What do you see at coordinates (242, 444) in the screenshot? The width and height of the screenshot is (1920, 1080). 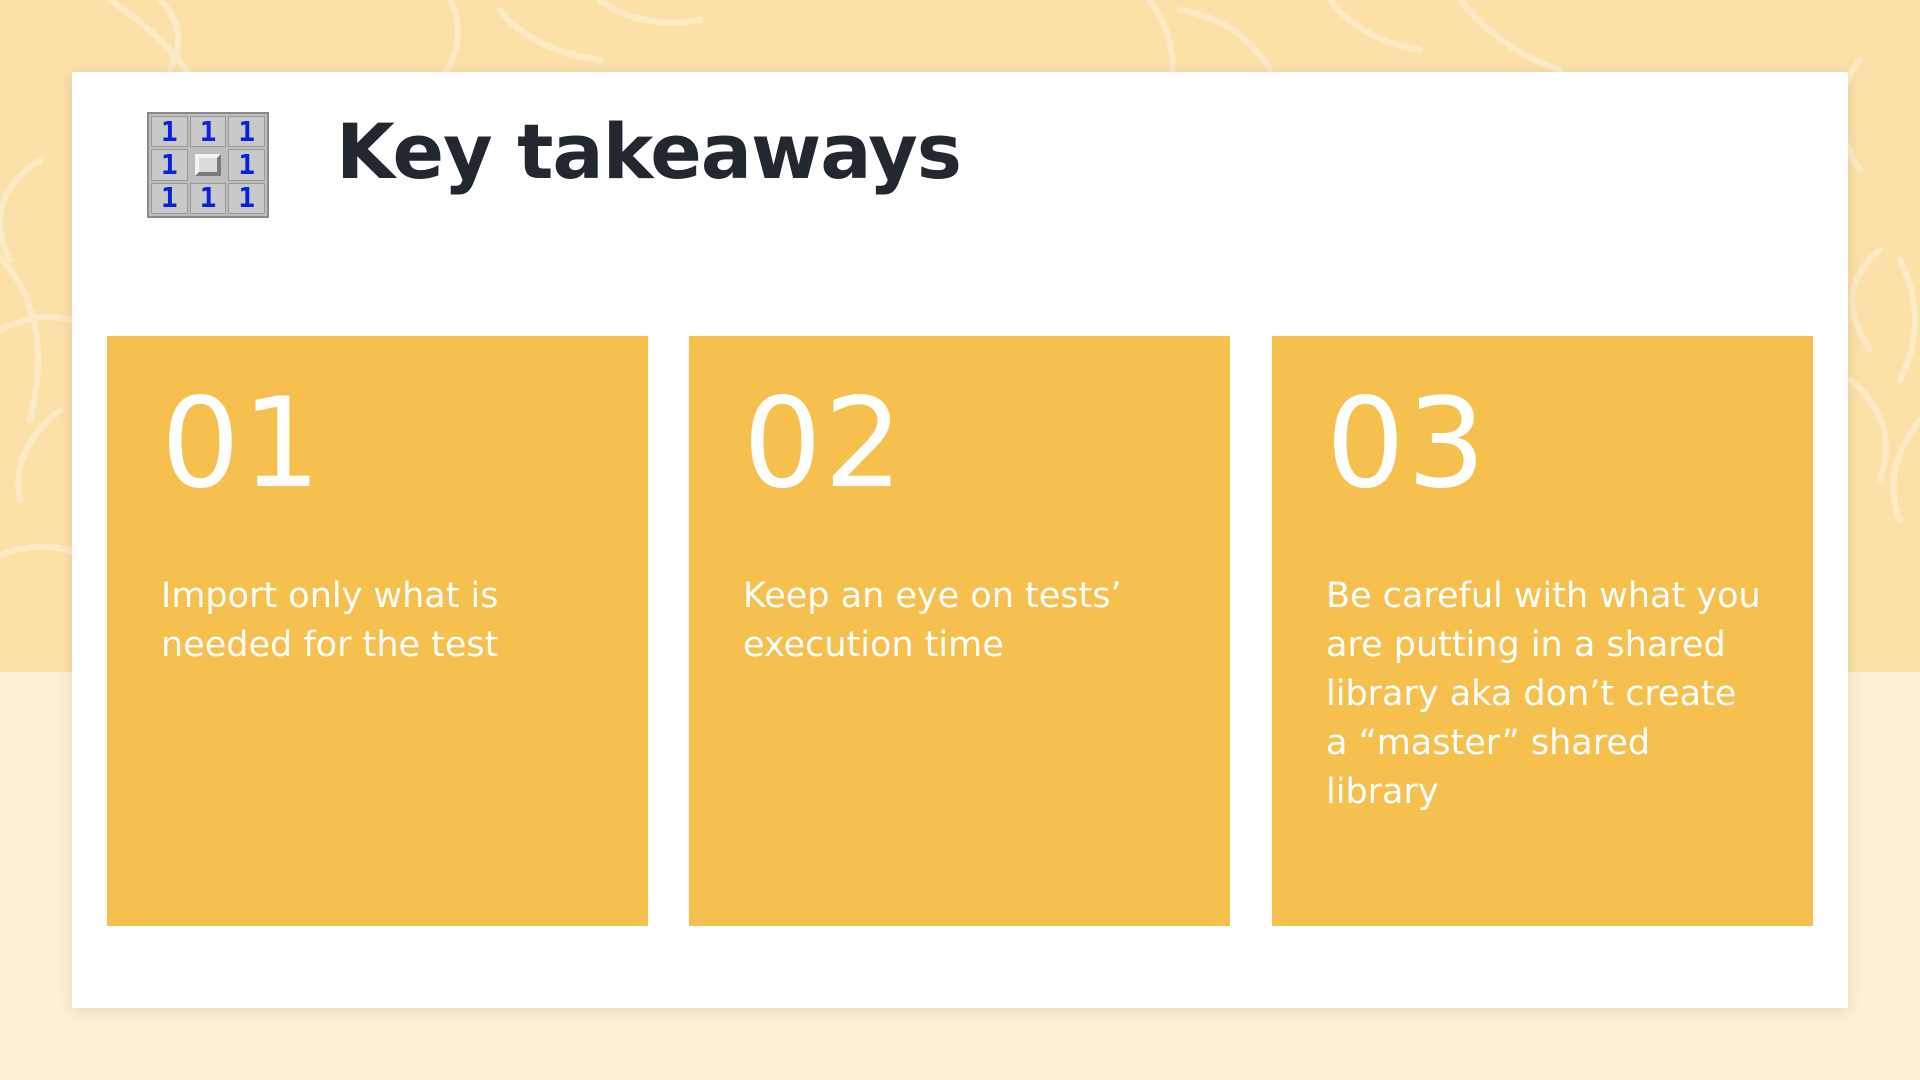 I see `takeaway-number: 01` at bounding box center [242, 444].